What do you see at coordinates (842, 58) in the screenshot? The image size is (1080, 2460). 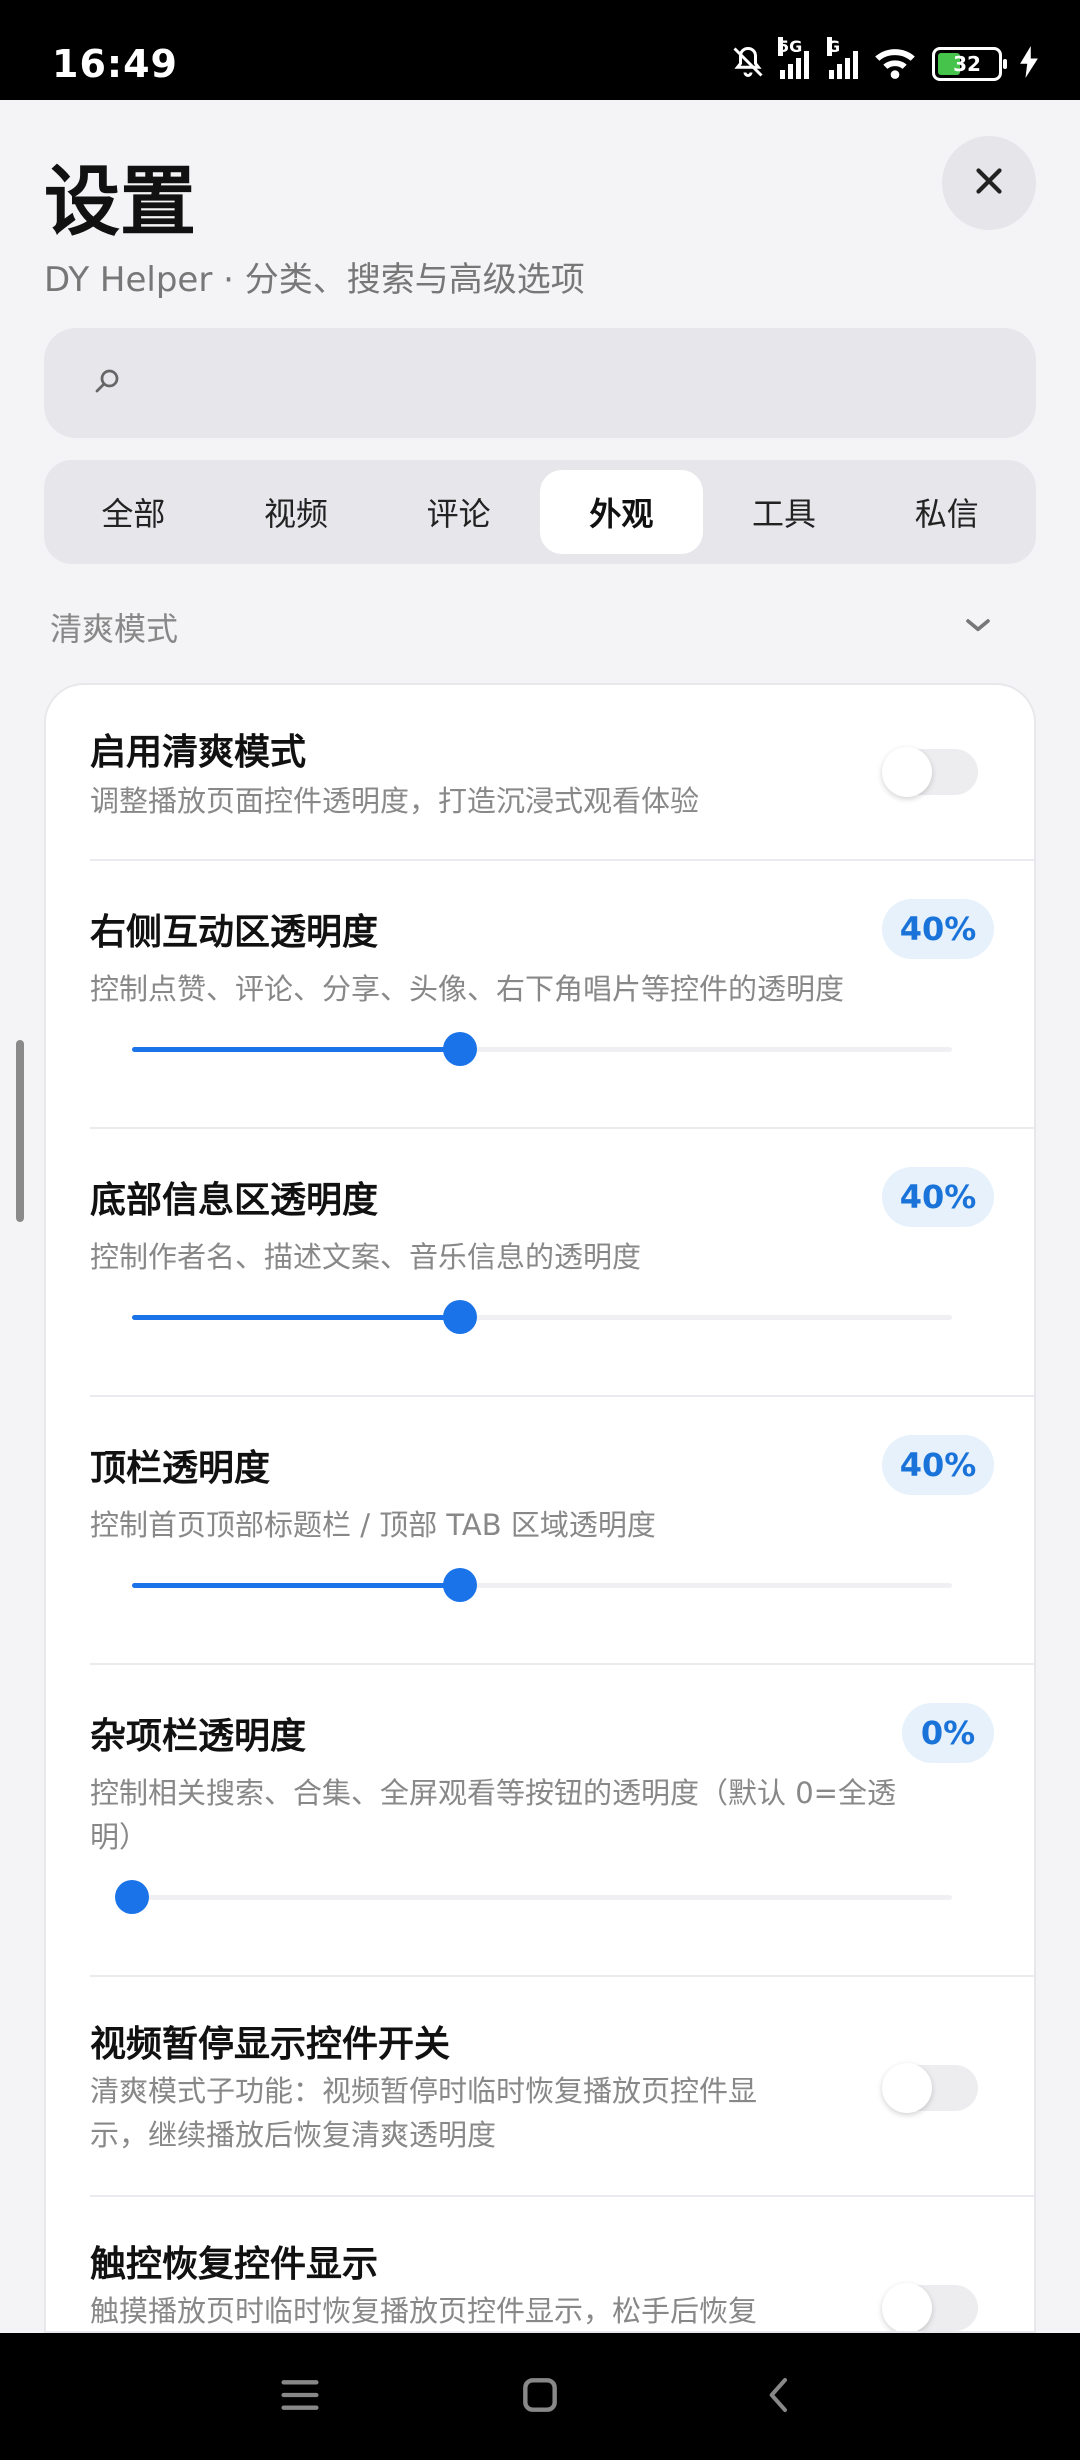 I see `signal-icon: G` at bounding box center [842, 58].